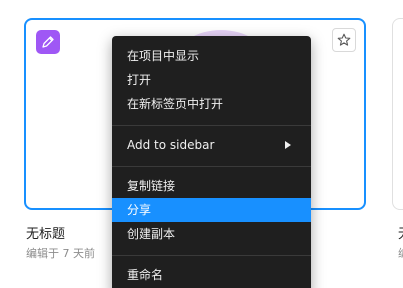 This screenshot has width=403, height=288. I want to click on menu-item-duplicate: 创建副本, so click(211, 234).